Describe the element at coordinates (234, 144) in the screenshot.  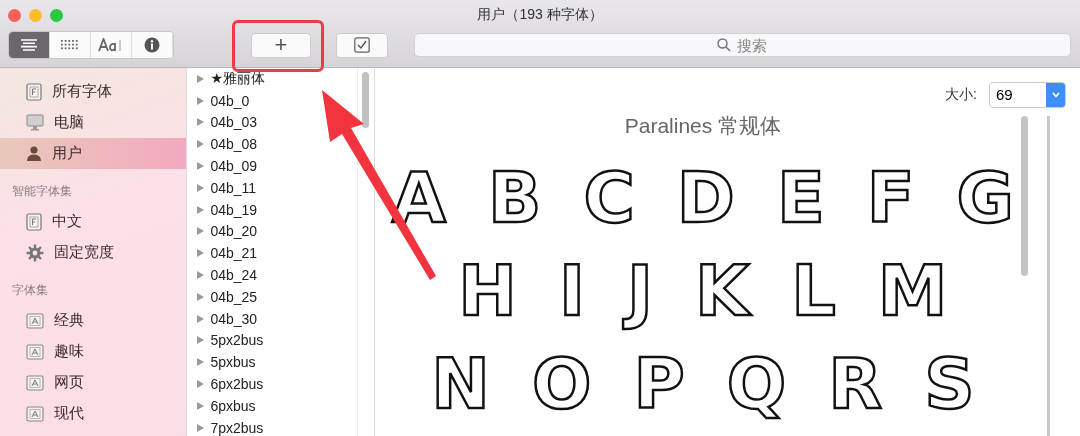
I see `font-name: 04b_08` at that location.